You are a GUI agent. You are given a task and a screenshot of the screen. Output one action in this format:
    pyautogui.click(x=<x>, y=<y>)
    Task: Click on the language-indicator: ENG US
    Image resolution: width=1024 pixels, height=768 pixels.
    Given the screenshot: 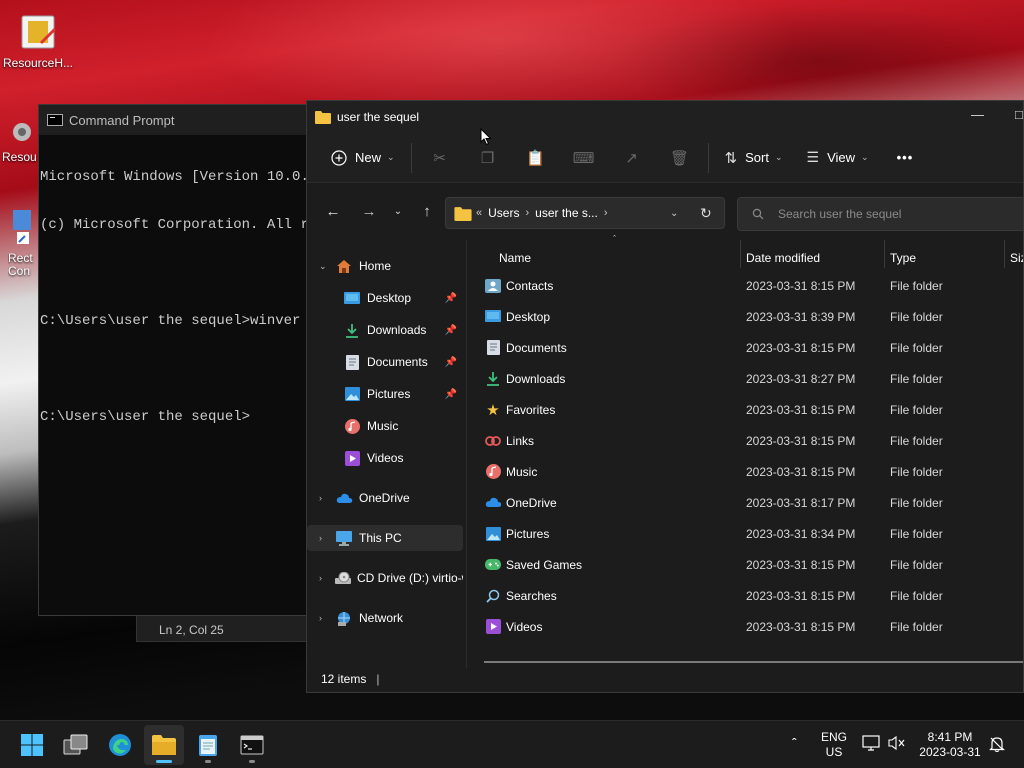 What is the action you would take?
    pyautogui.click(x=834, y=745)
    